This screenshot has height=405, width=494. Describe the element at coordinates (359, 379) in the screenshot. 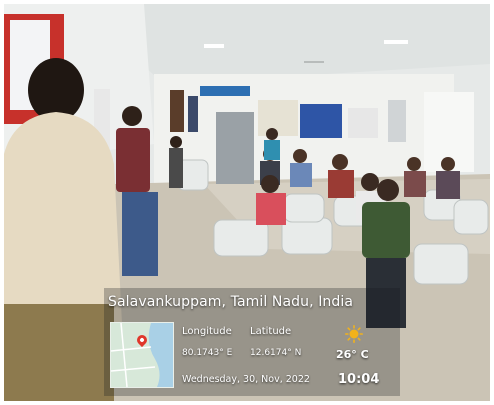

I see `time-text: 10:04` at that location.